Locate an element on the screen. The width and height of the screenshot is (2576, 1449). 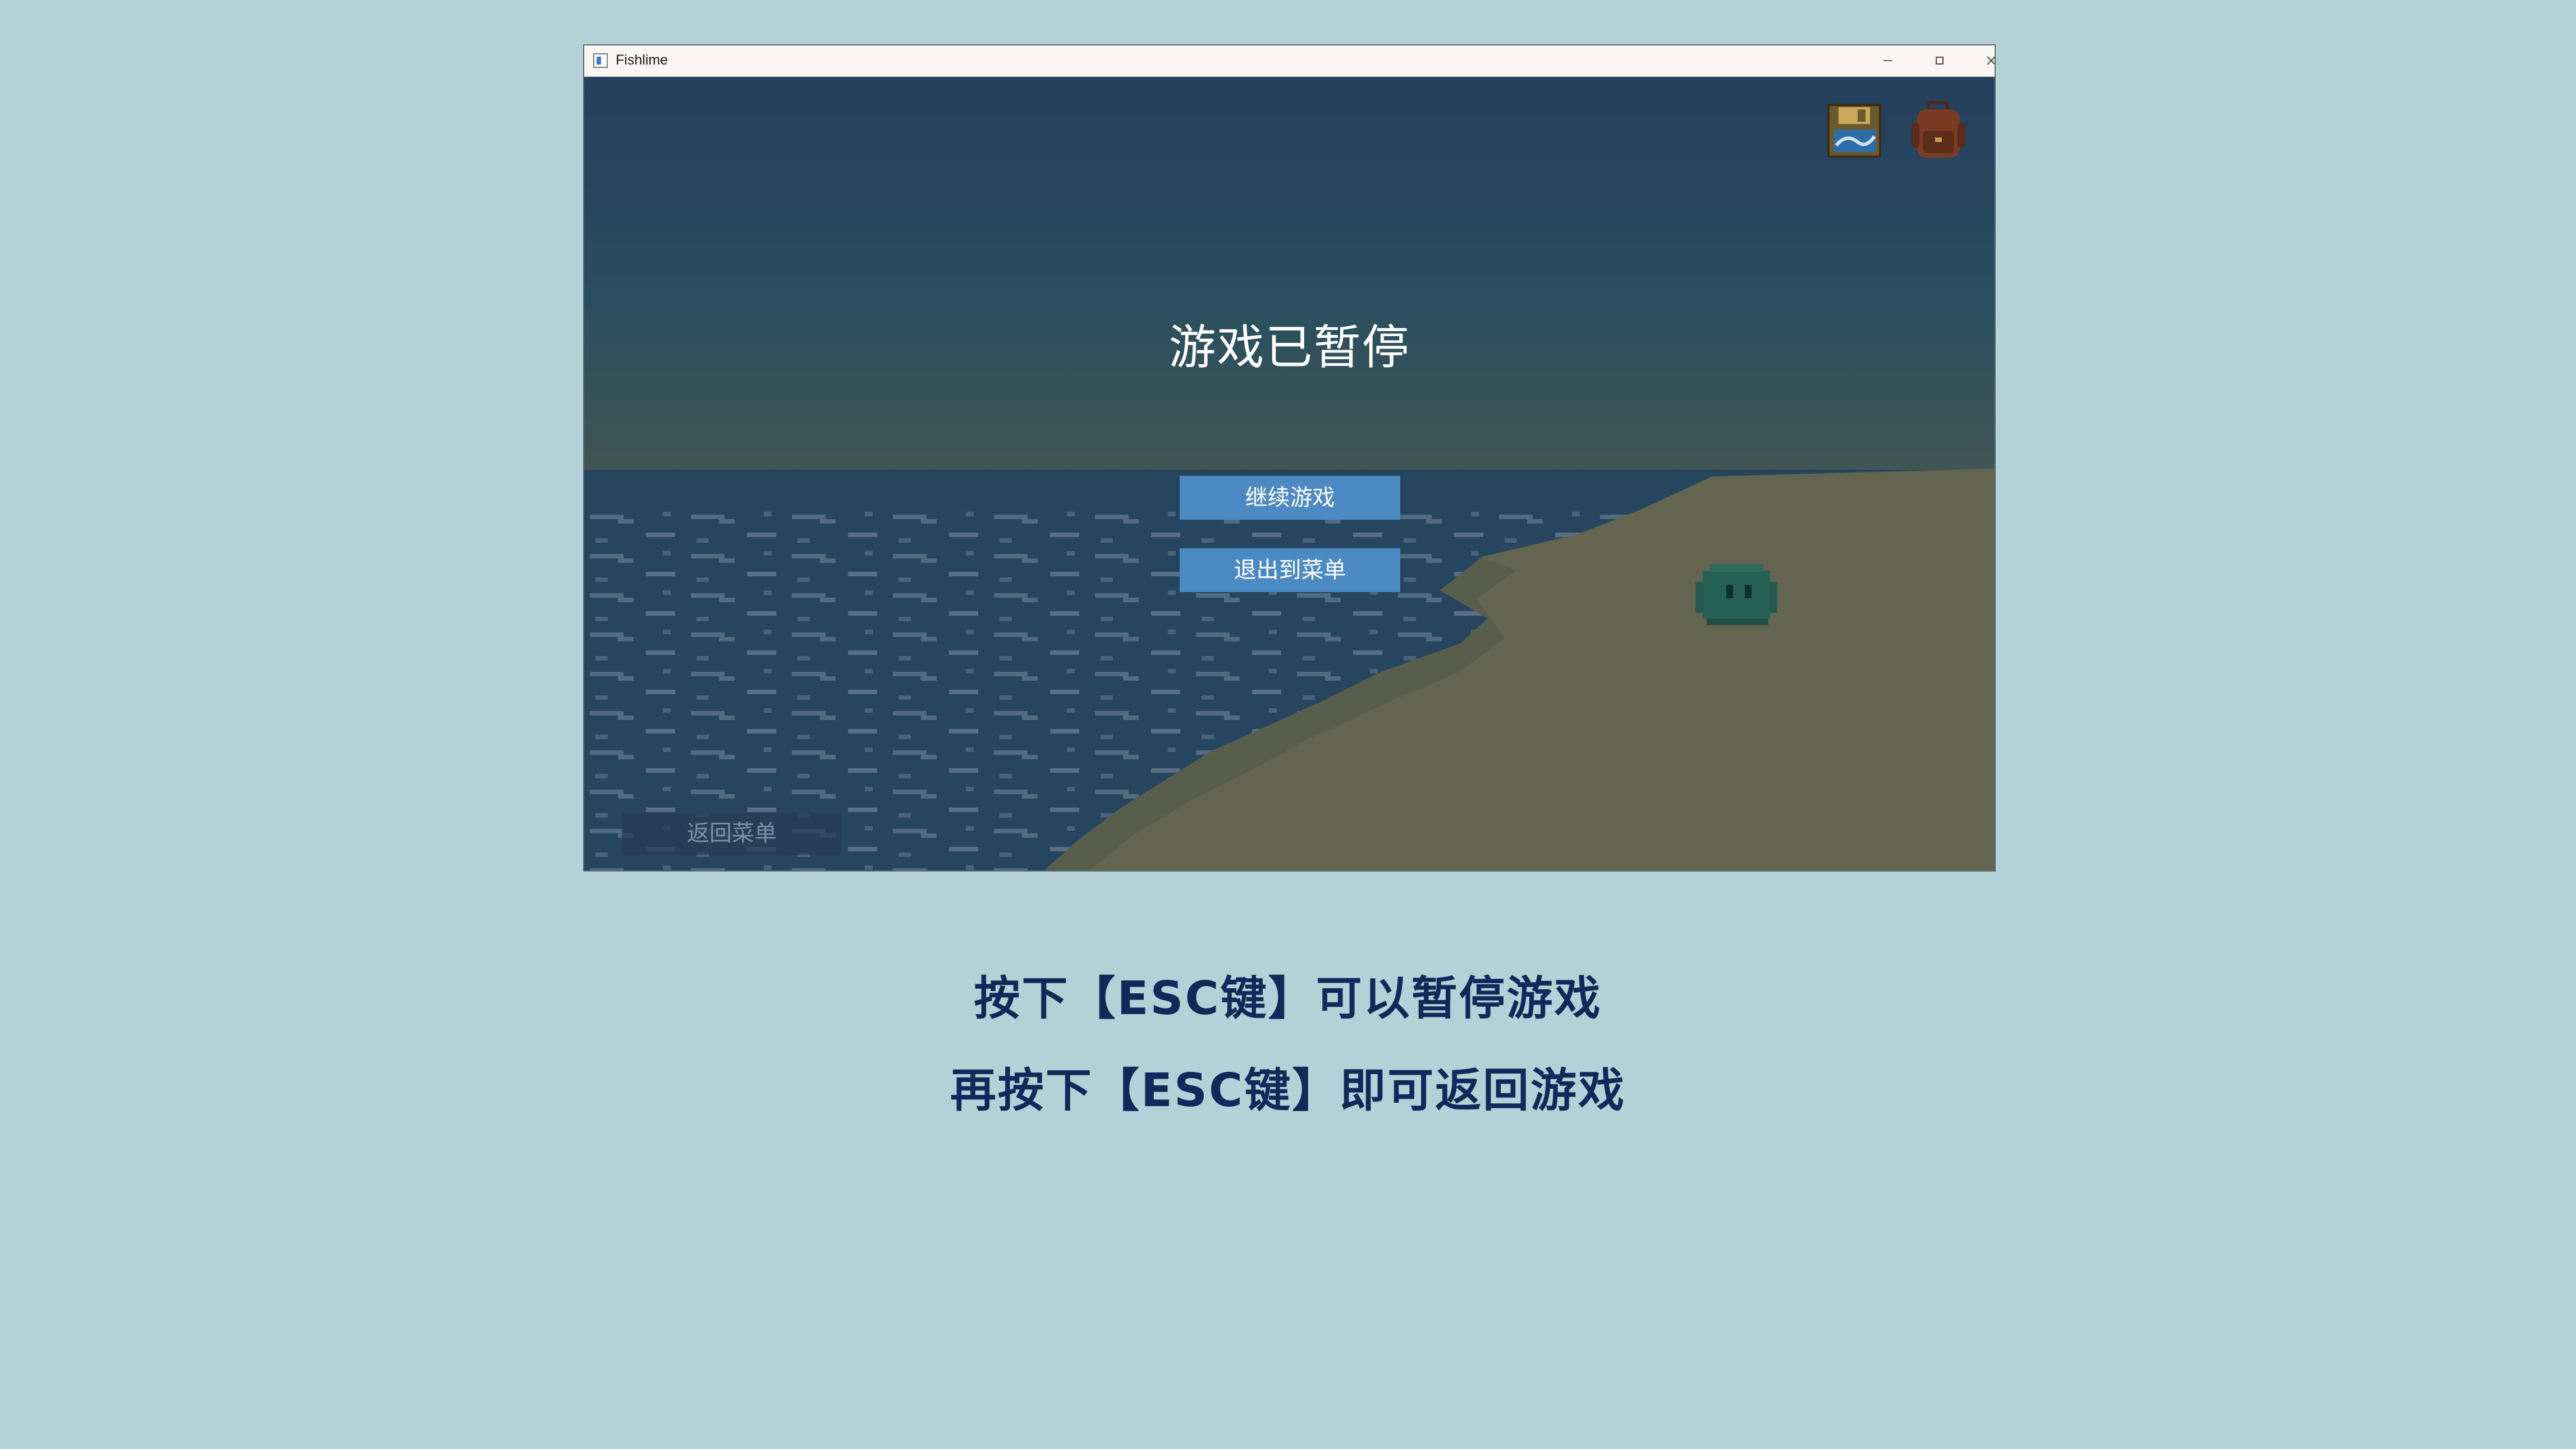
close-icon is located at coordinates (1991, 60).